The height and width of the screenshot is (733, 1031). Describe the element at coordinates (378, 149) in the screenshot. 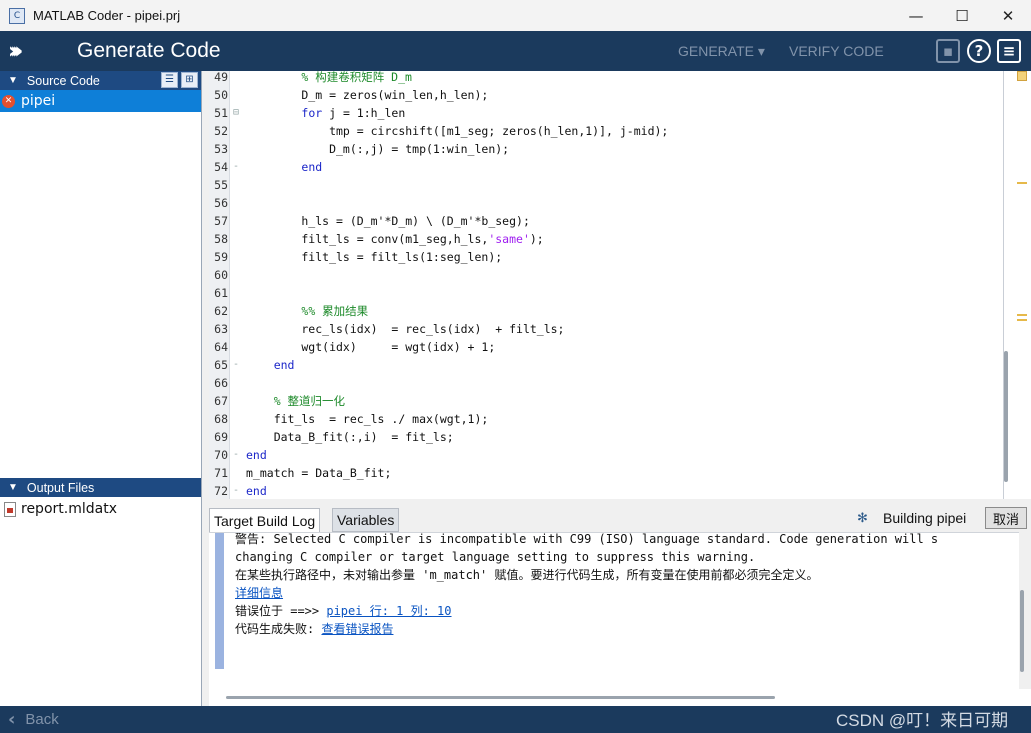

I see `code-text: D_m(:,j) = tmp(1:win_len);` at that location.